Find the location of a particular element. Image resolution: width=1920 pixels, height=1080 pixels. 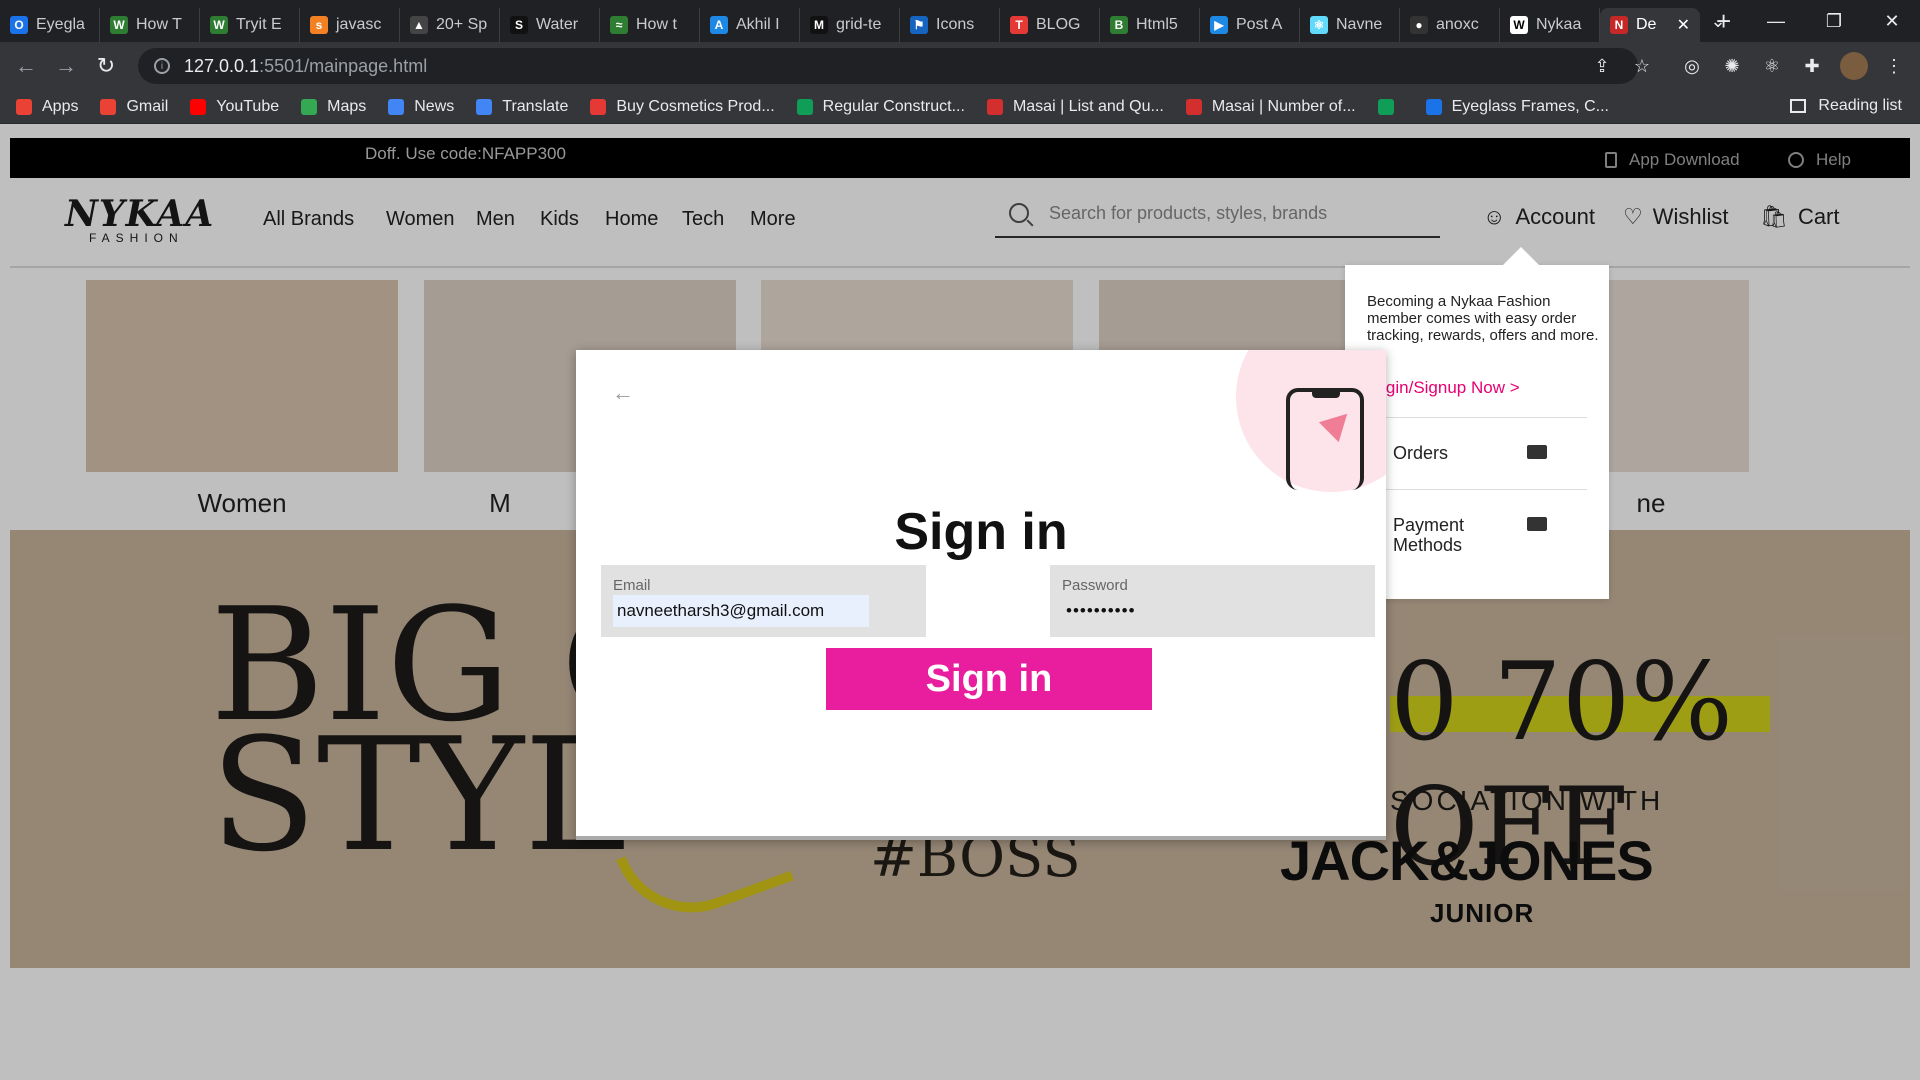

extension-icon: ◎ is located at coordinates (1692, 66).